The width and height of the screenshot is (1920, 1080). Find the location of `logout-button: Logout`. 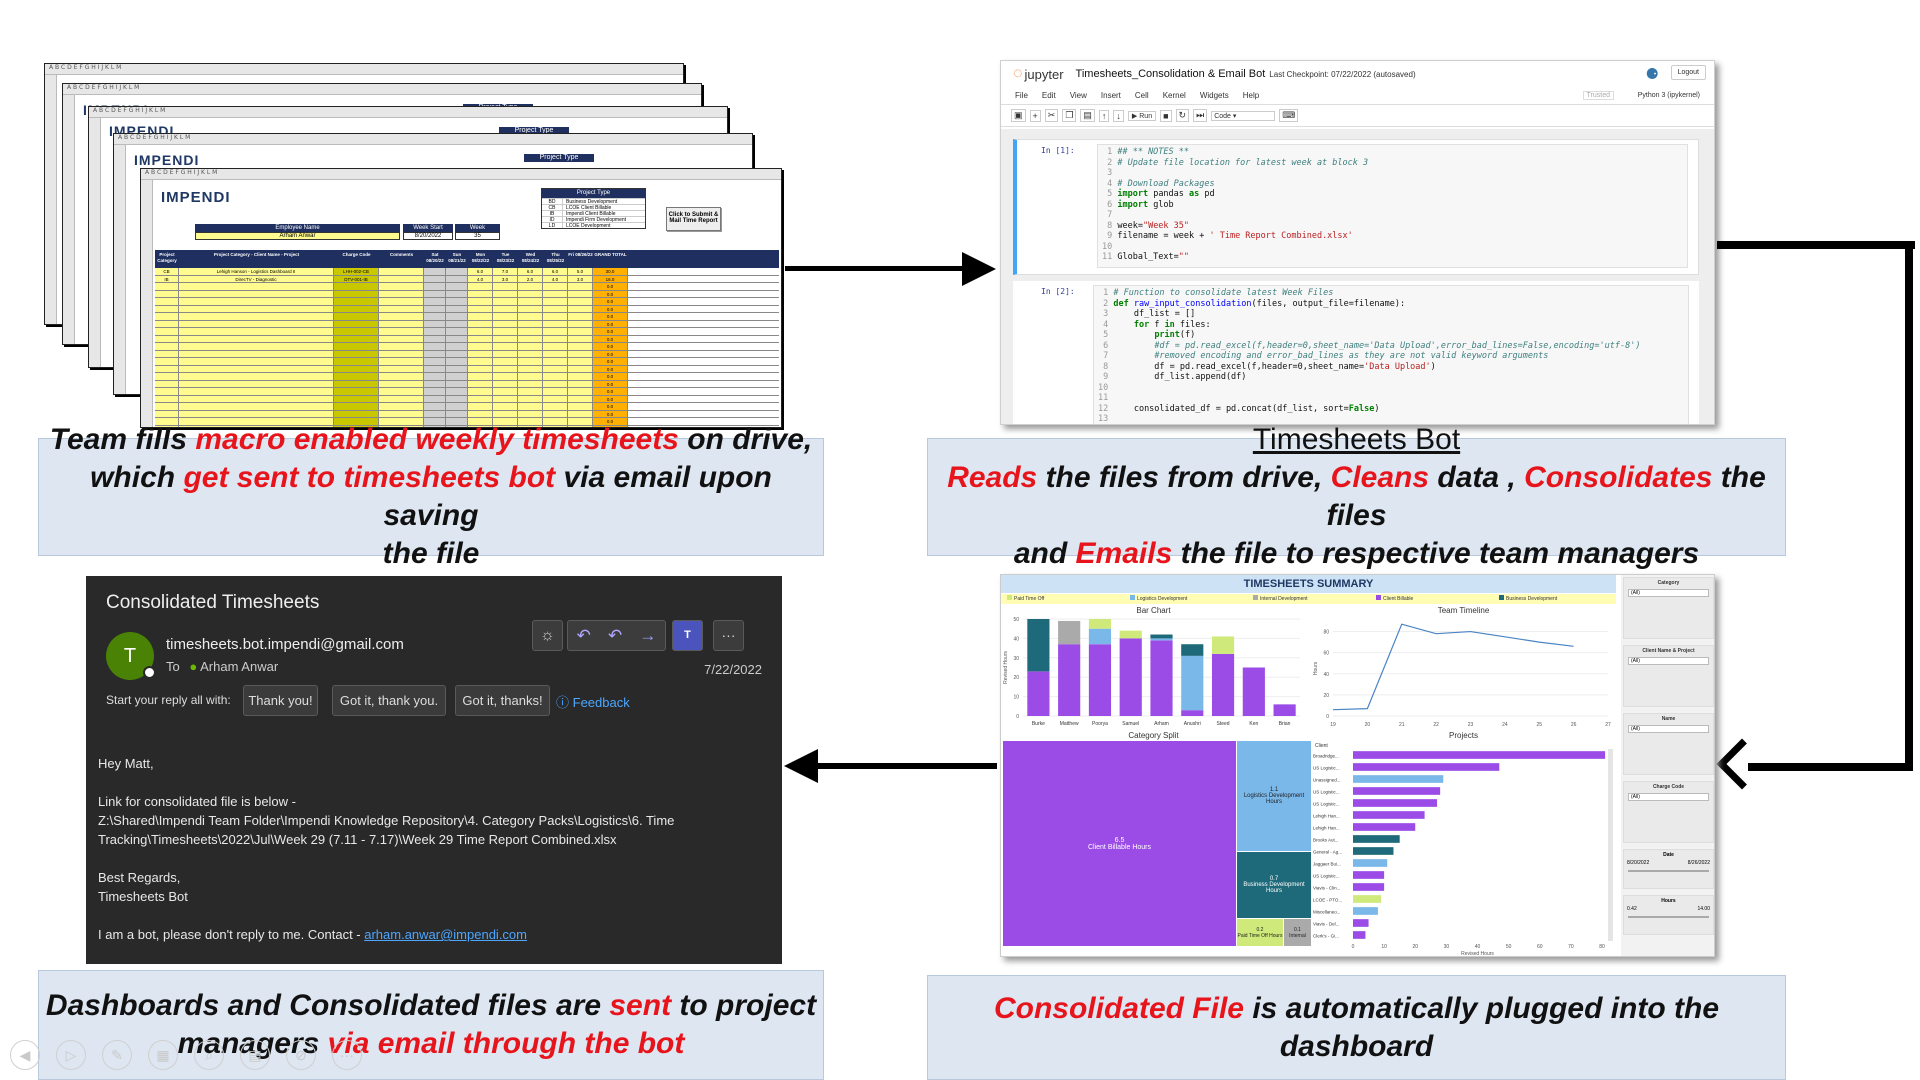

logout-button: Logout is located at coordinates (1688, 72).